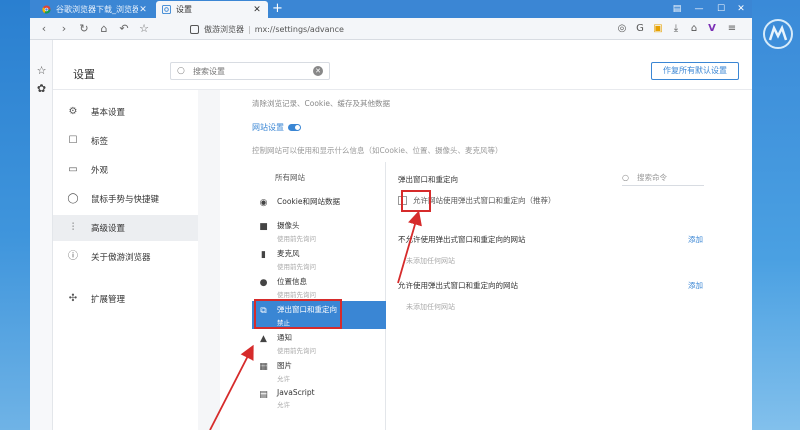 The height and width of the screenshot is (430, 800). Describe the element at coordinates (319, 399) in the screenshot. I see `permission-javascript: ▤ JavaScript 允许` at that location.